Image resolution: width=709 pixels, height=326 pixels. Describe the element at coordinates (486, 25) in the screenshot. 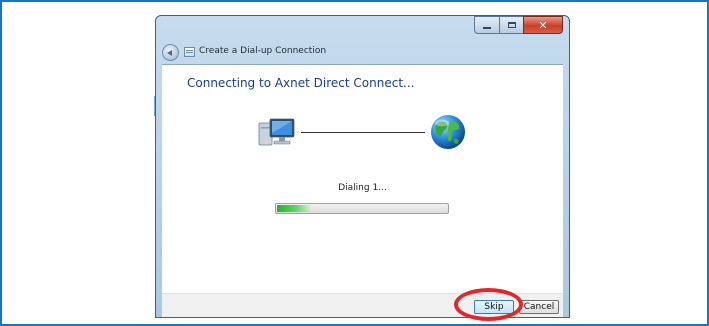

I see `minimize-button` at that location.